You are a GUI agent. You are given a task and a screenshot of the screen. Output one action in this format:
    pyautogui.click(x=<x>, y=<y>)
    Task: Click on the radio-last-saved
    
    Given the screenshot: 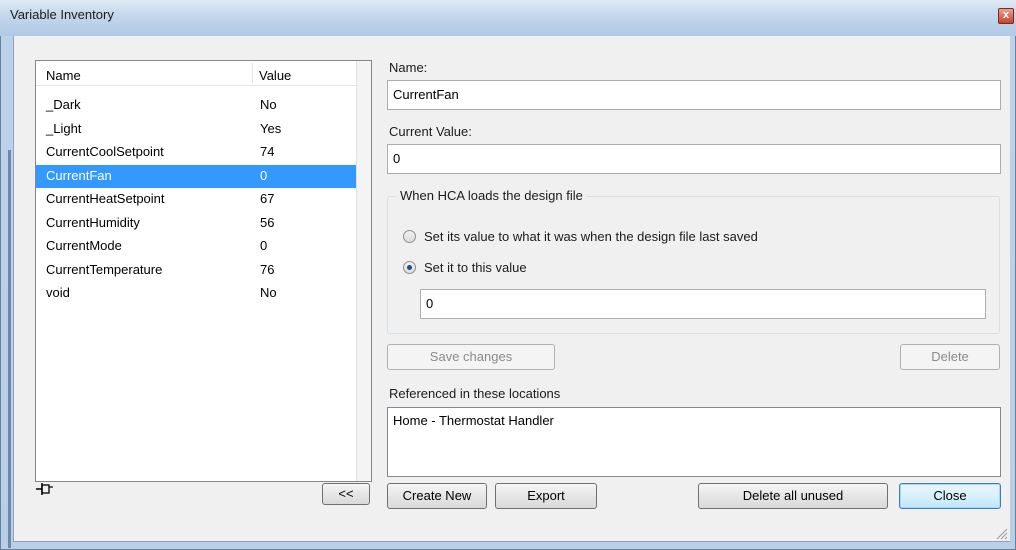 What is the action you would take?
    pyautogui.click(x=409, y=236)
    